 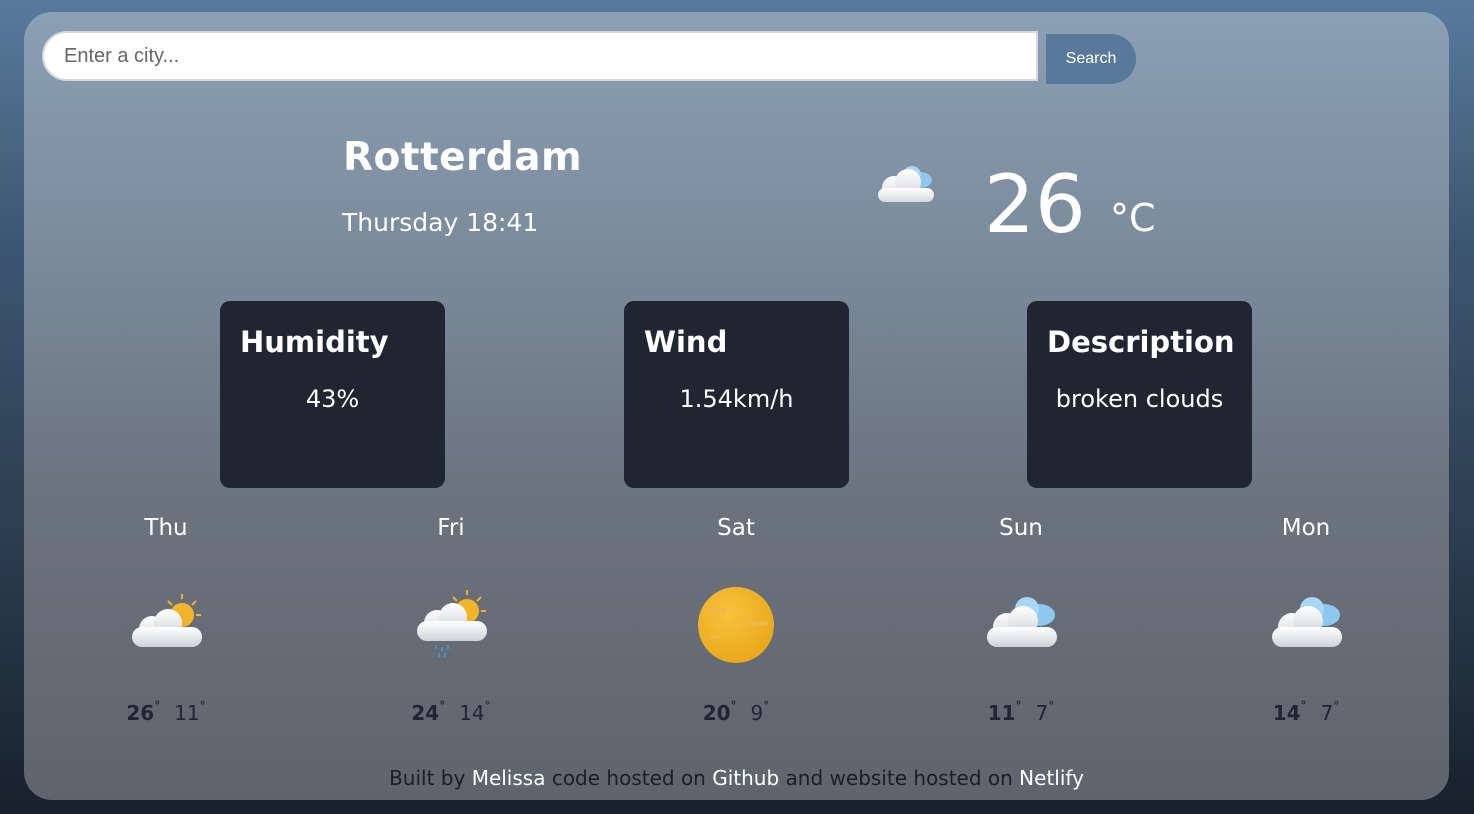 I want to click on wind-title: Wind, so click(x=686, y=342).